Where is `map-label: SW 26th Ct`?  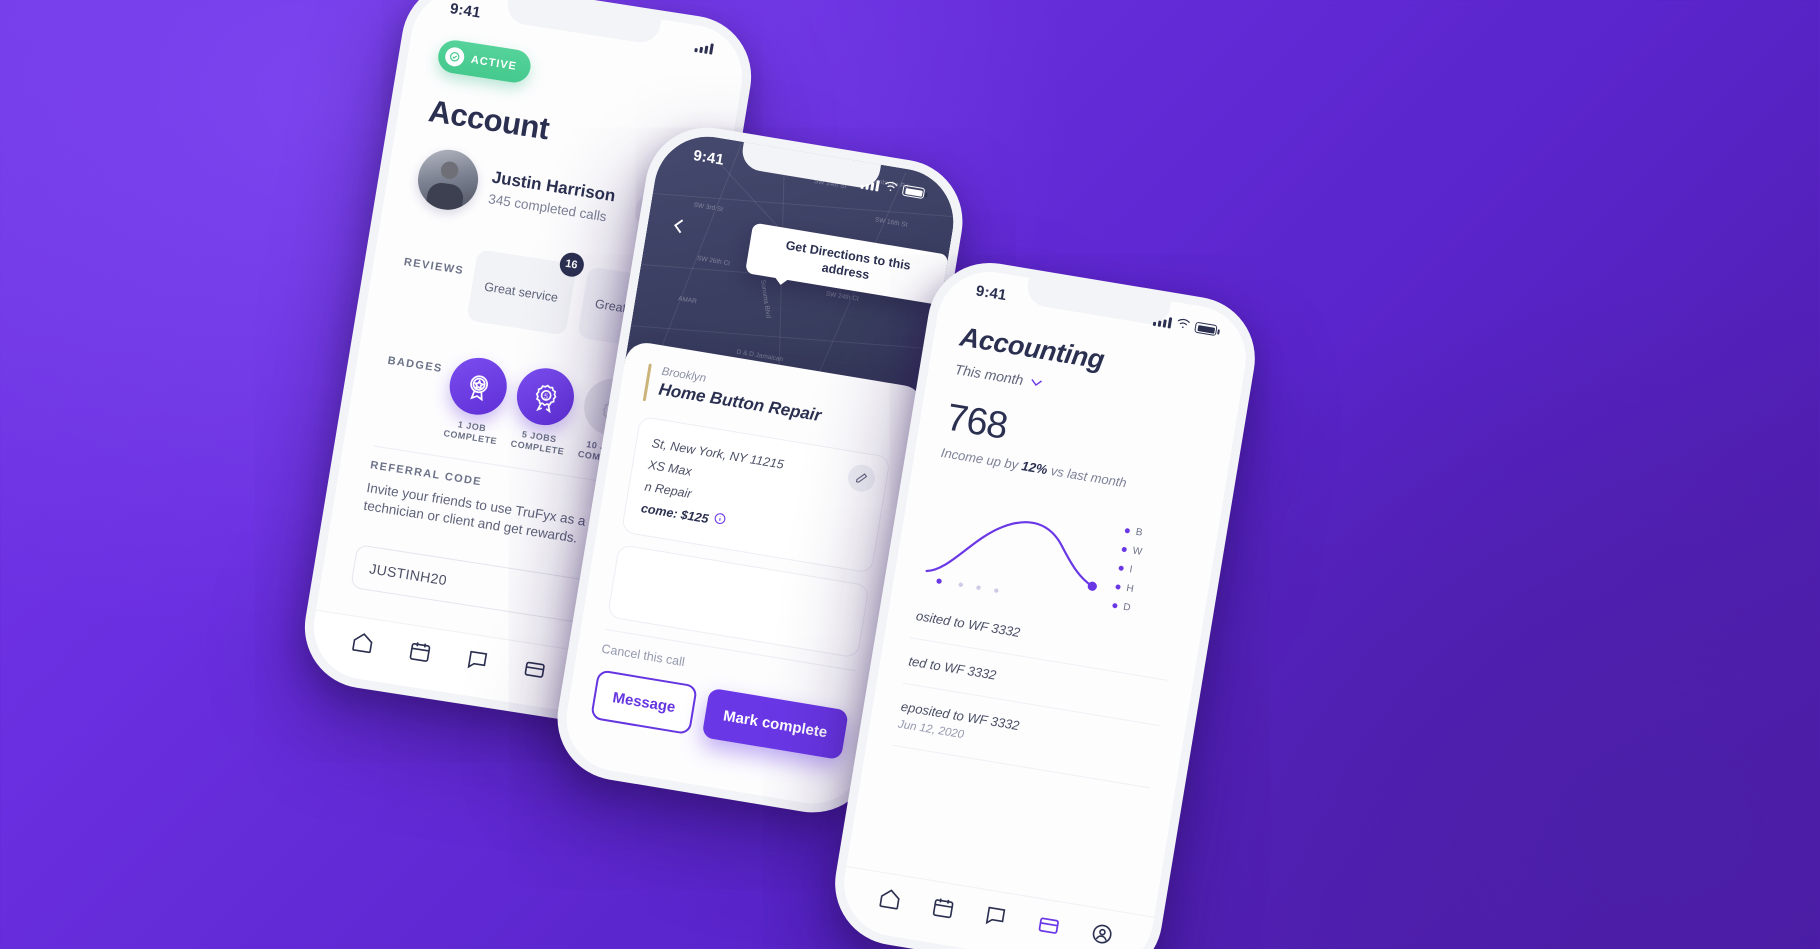 map-label: SW 26th Ct is located at coordinates (713, 261).